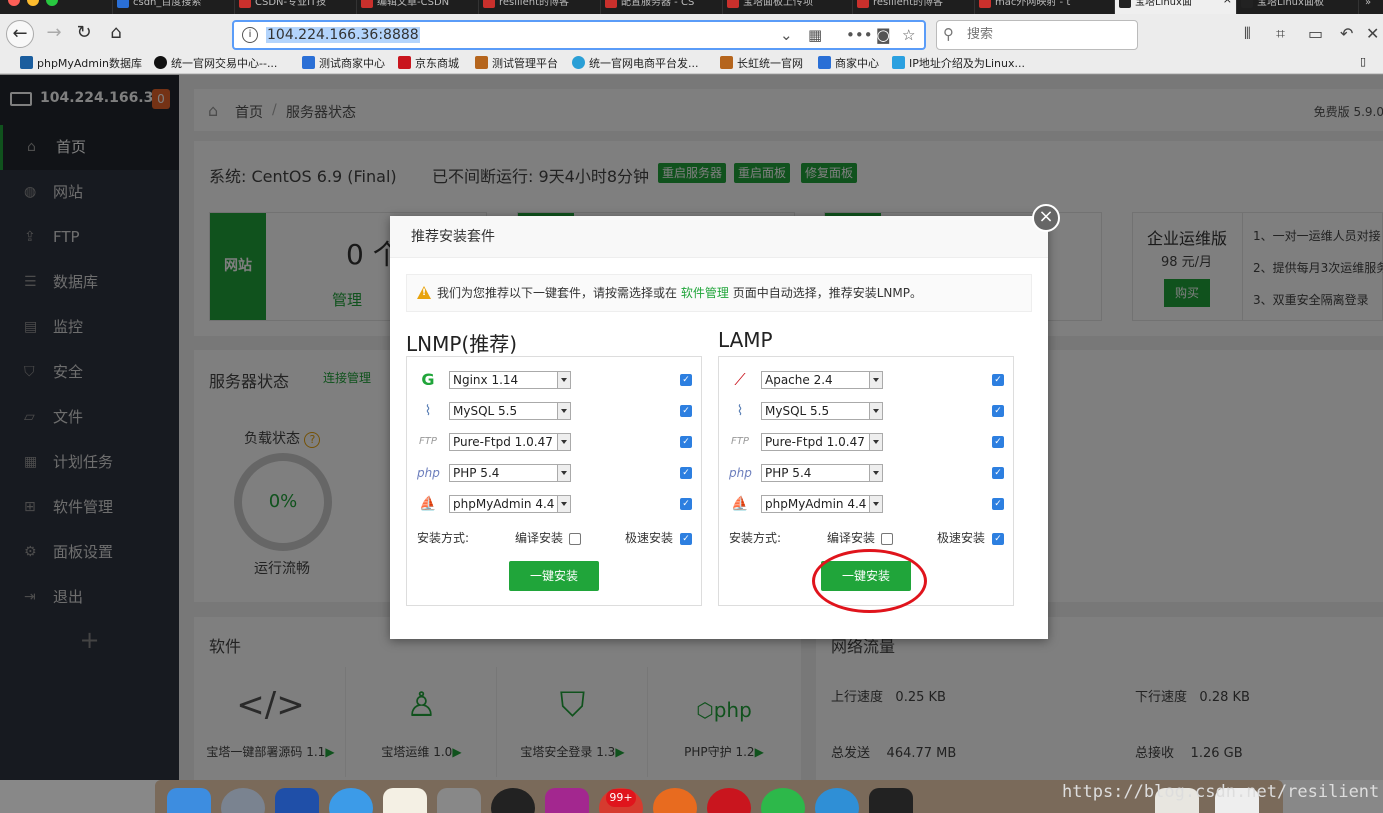 The height and width of the screenshot is (813, 1383). Describe the element at coordinates (516, 63) in the screenshot. I see `bookmark-item: 测试管理平台` at that location.